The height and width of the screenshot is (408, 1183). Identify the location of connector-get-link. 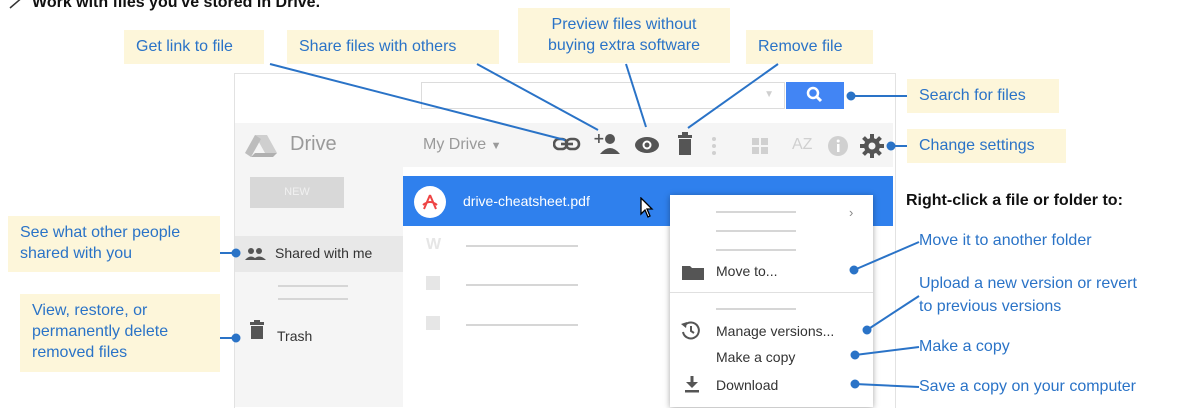
(417, 102).